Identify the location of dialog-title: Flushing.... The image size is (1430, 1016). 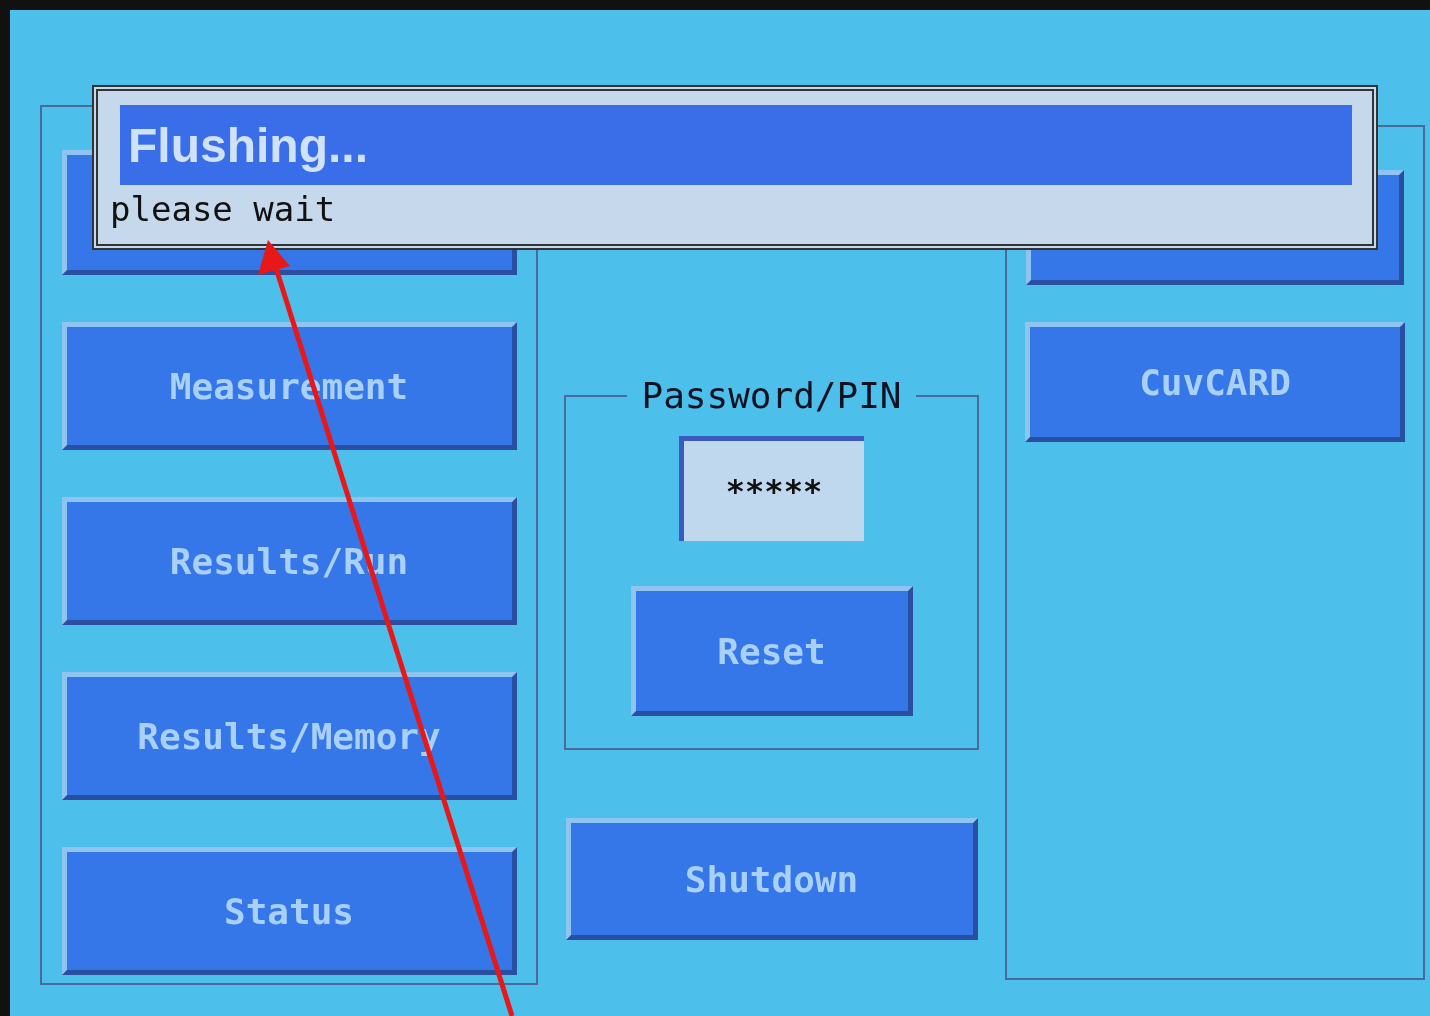
(248, 145).